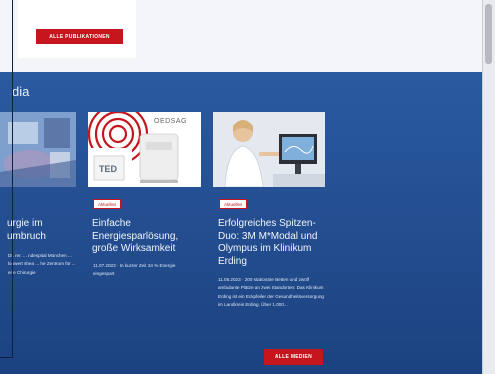  What do you see at coordinates (42, 230) in the screenshot?
I see `media-card-1-title: urgie im umbruch` at bounding box center [42, 230].